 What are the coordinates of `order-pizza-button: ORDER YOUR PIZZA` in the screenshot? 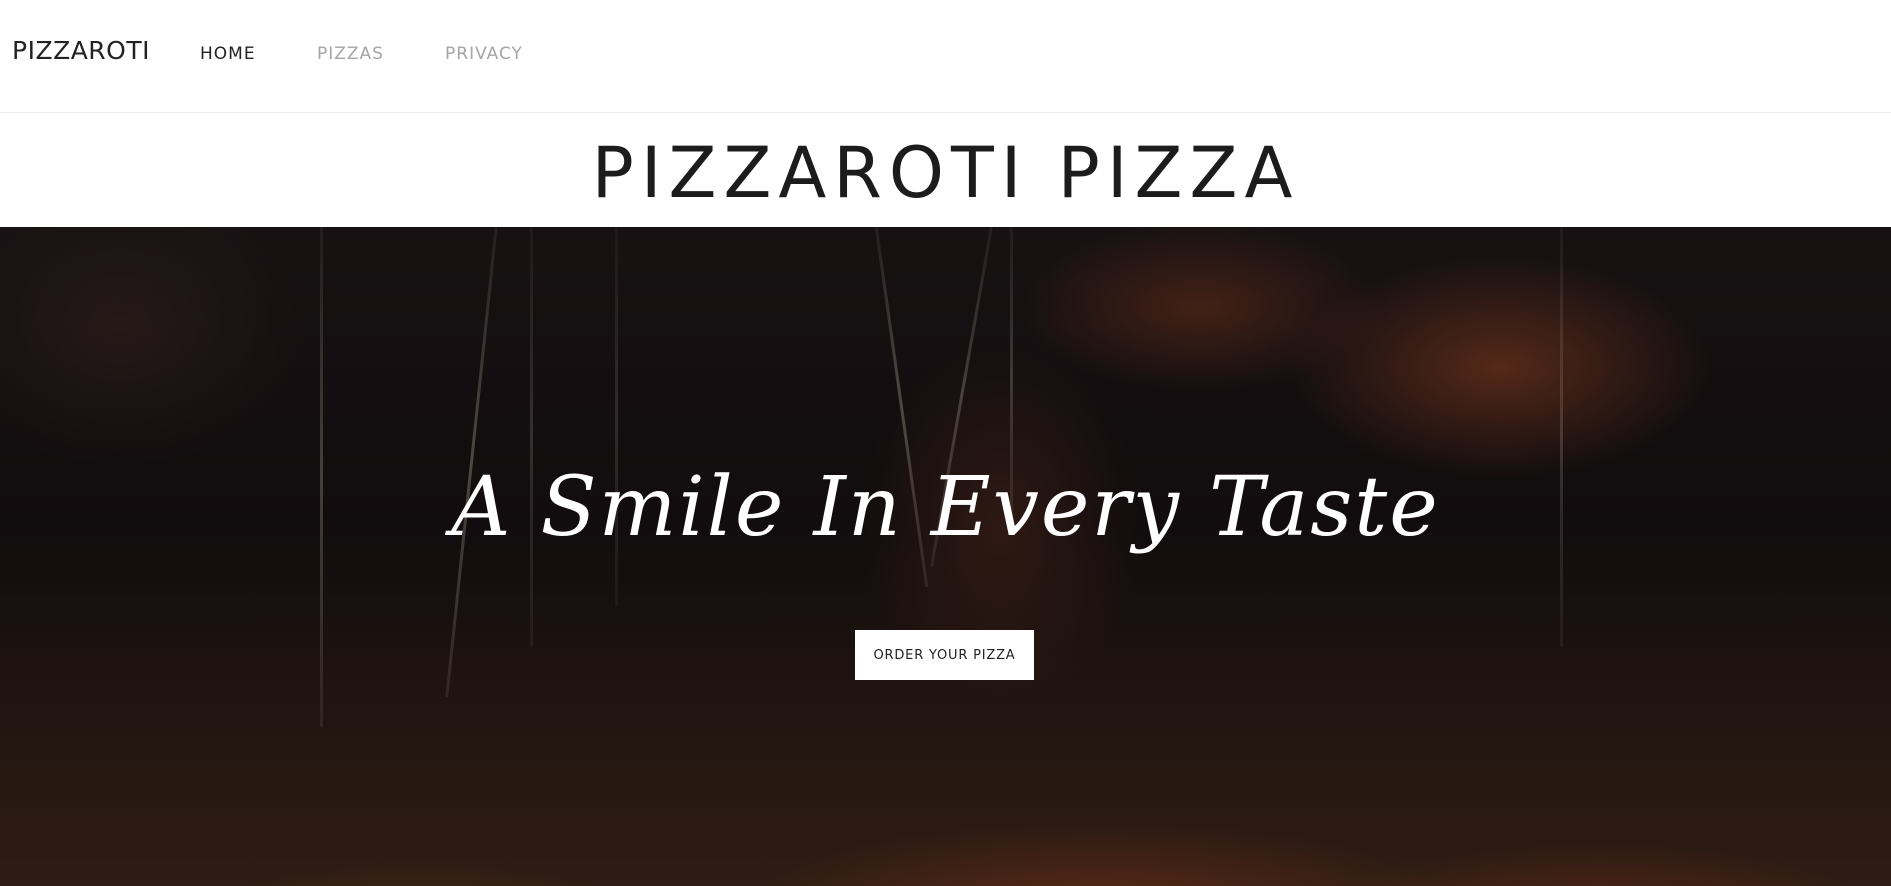 It's located at (944, 655).